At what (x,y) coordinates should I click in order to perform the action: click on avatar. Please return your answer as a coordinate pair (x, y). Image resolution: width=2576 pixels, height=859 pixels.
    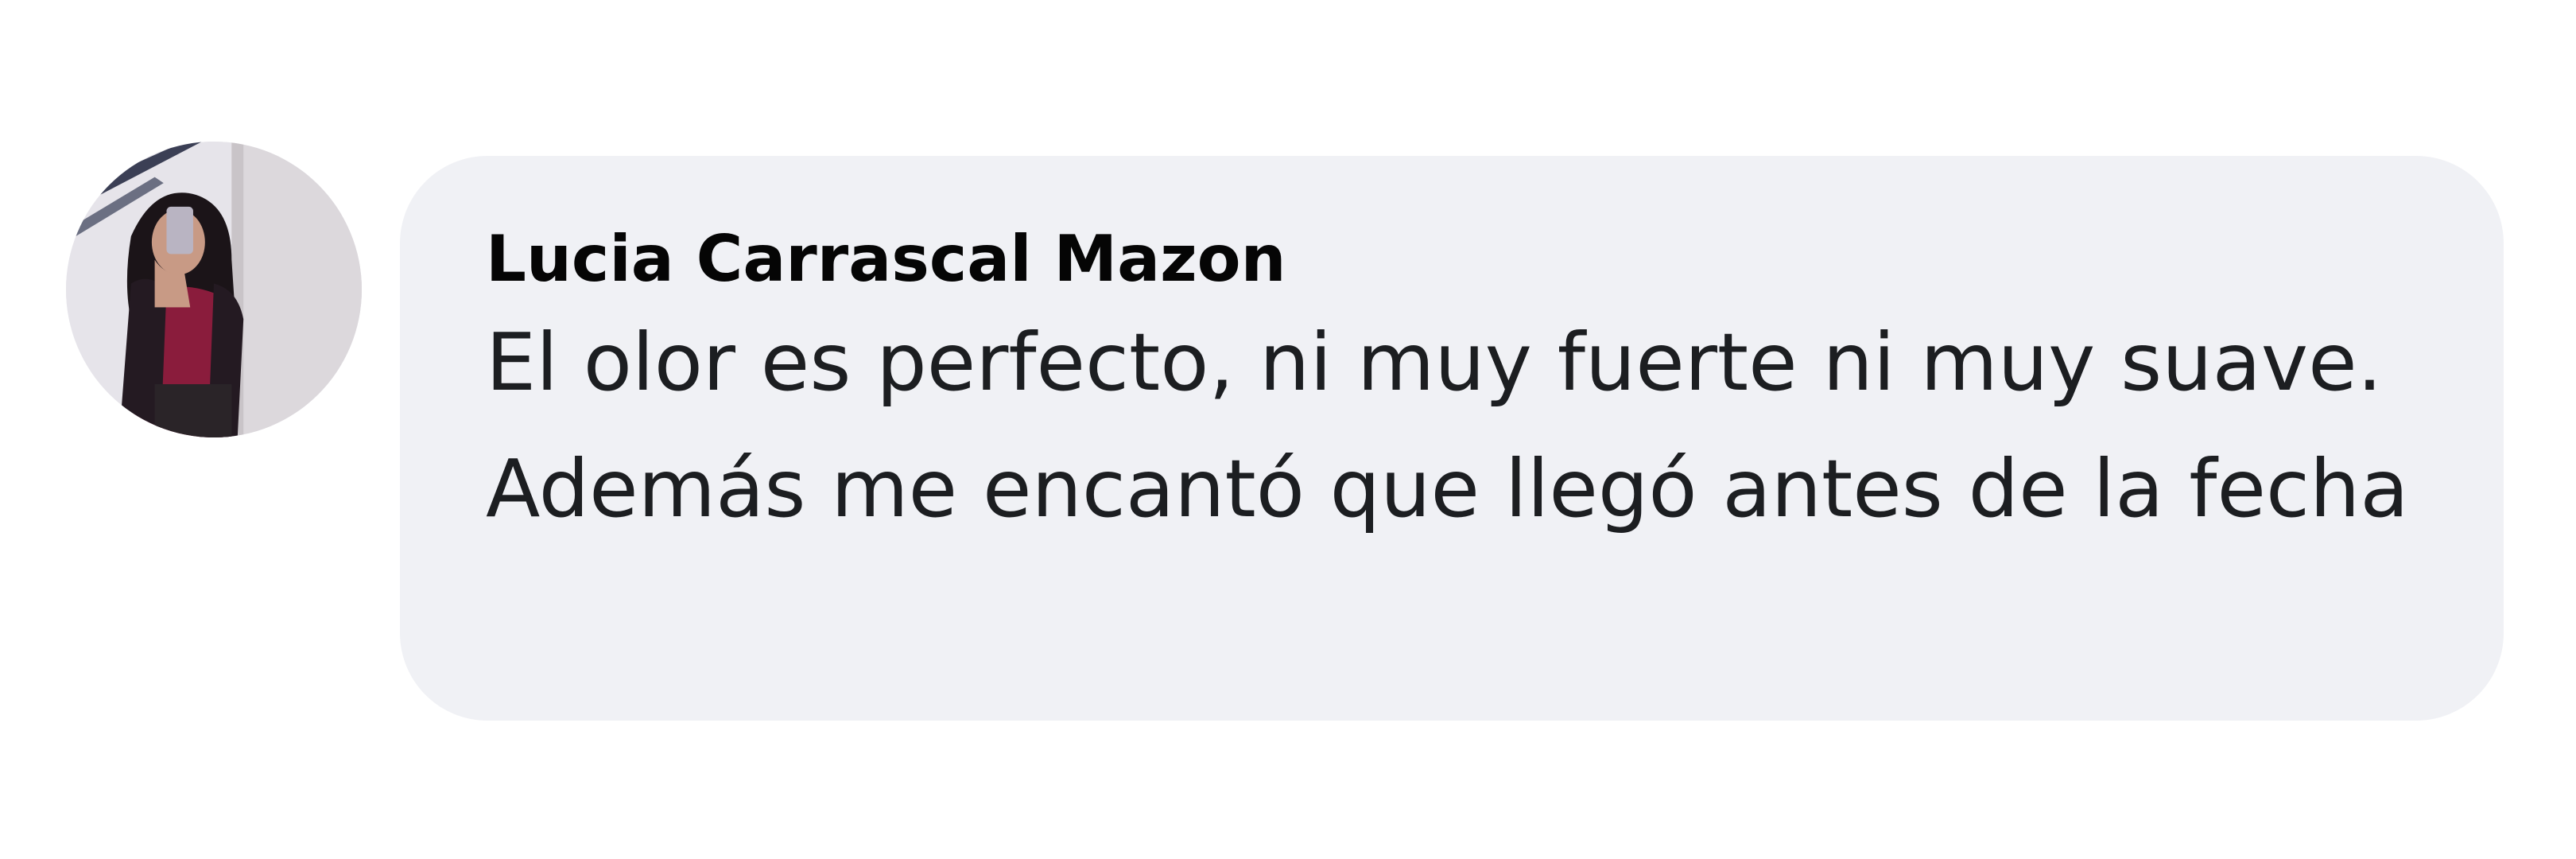
    Looking at the image, I should click on (214, 289).